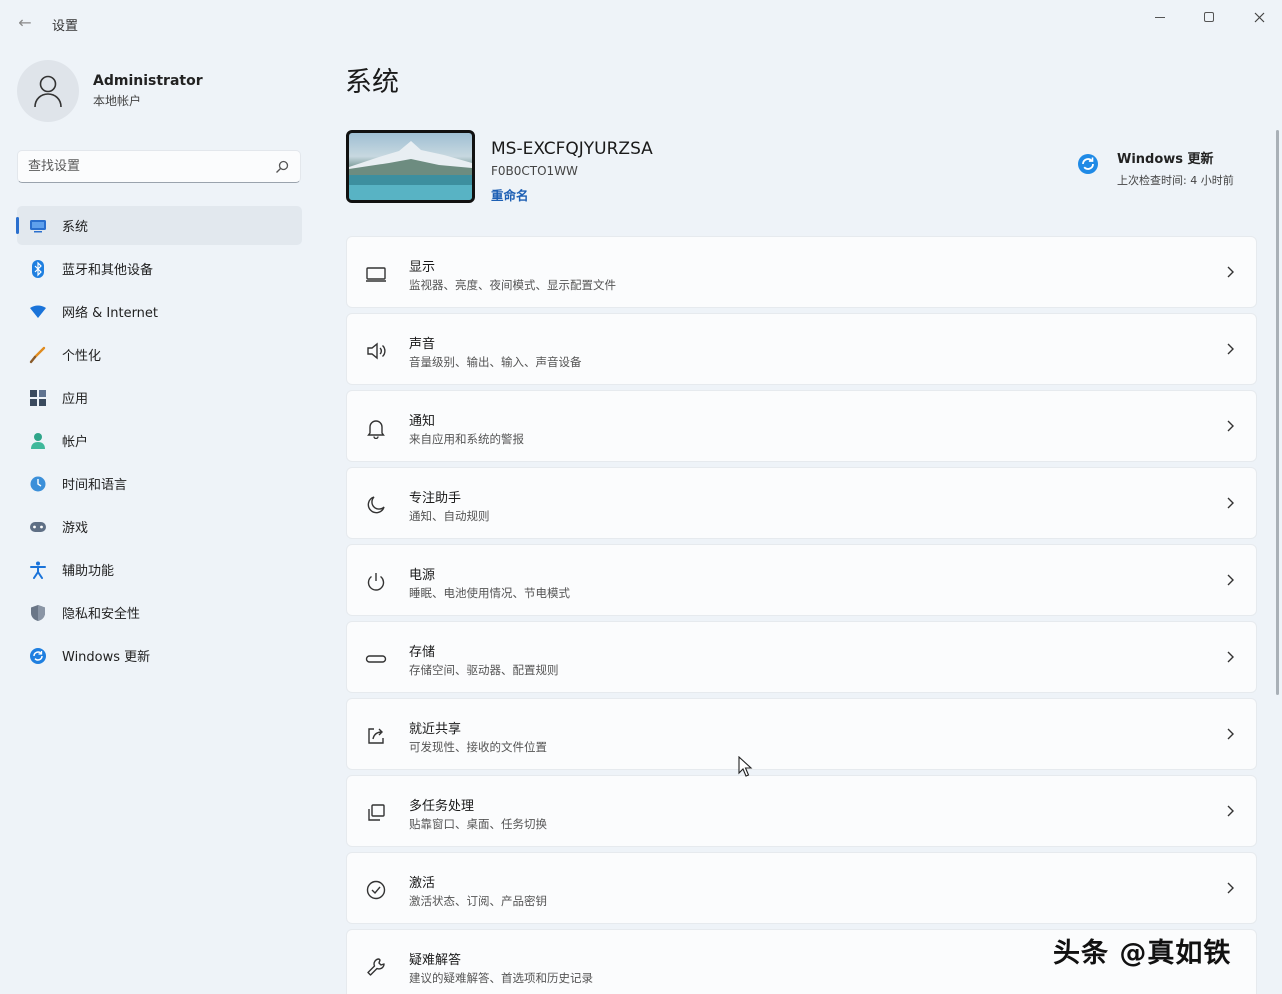 The height and width of the screenshot is (994, 1282). Describe the element at coordinates (801, 426) in the screenshot. I see `settings-row-notifications: 通知 来自应用和系统的警报` at that location.